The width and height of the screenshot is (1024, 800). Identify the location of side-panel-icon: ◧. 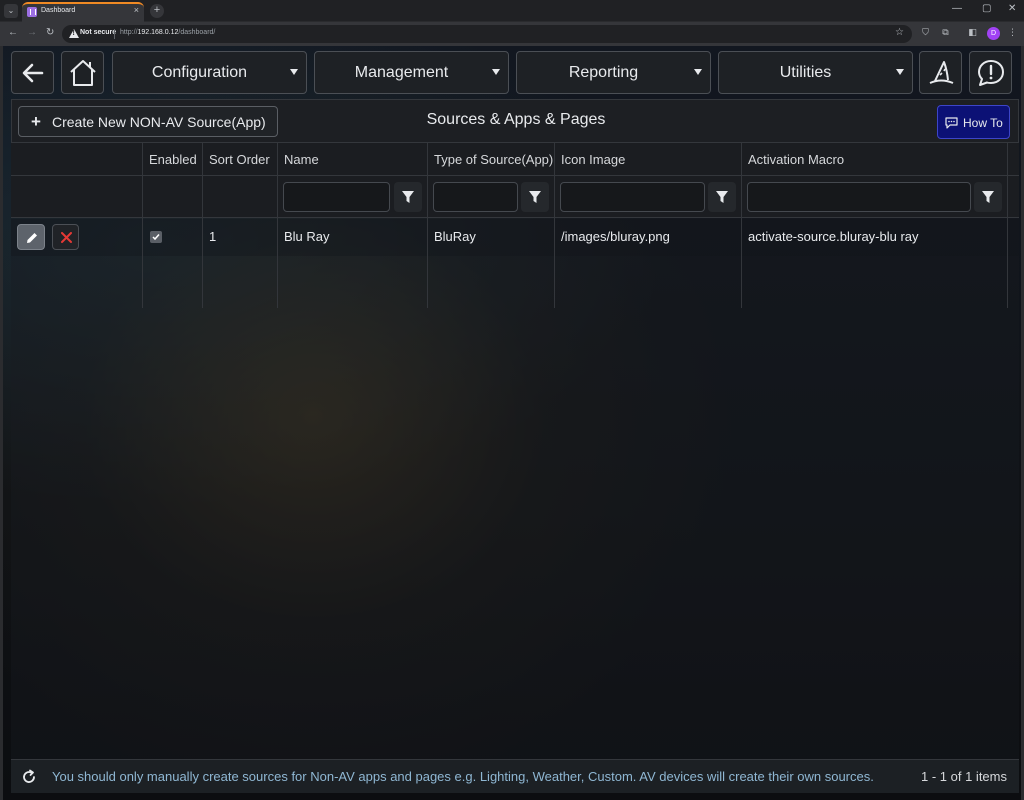
(972, 32).